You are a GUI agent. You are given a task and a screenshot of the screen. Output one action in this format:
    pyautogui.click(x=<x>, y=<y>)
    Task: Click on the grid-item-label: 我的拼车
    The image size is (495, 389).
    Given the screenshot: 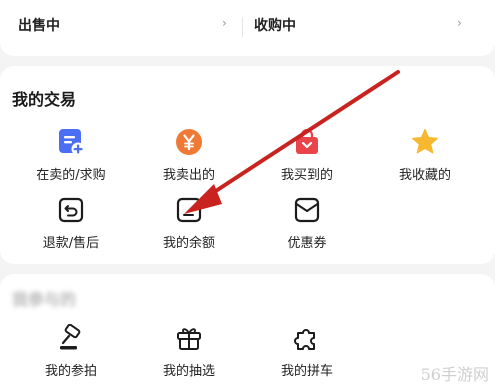 What is the action you would take?
    pyautogui.click(x=306, y=371)
    